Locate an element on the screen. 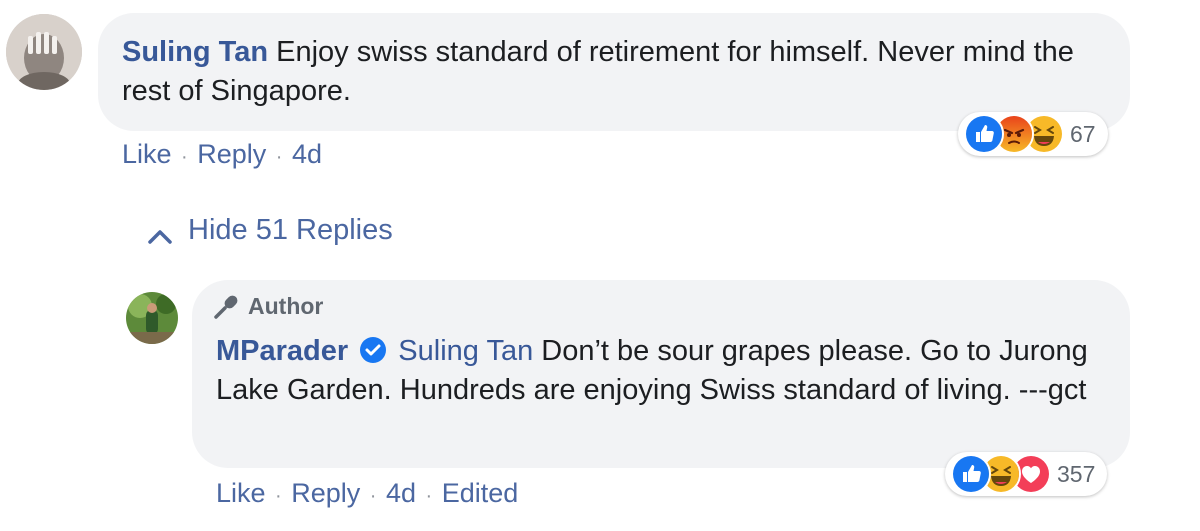  mention-link: Suling Tan is located at coordinates (465, 351).